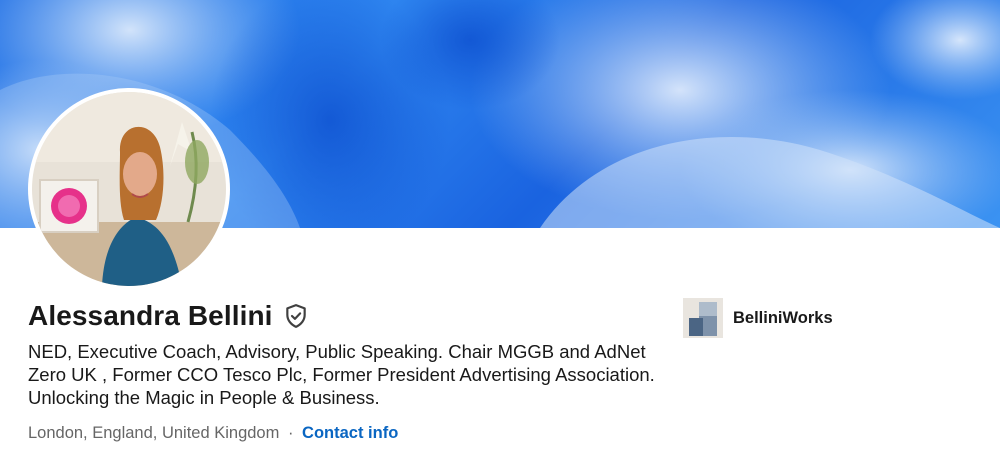 Image resolution: width=1000 pixels, height=450 pixels. What do you see at coordinates (783, 317) in the screenshot?
I see `company-name: BelliniWorks` at bounding box center [783, 317].